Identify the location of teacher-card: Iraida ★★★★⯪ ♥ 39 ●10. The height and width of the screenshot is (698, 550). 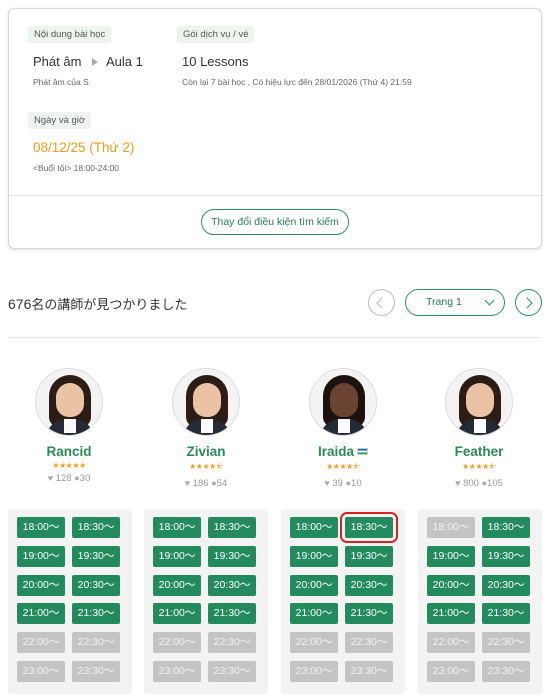
(343, 428).